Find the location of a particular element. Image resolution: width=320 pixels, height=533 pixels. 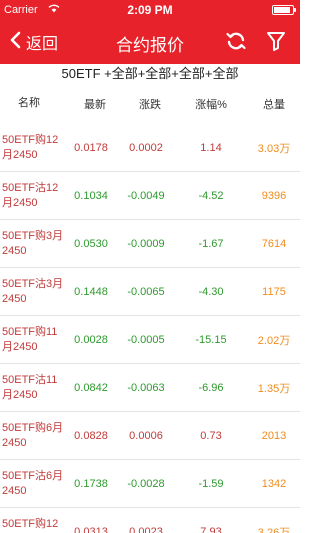

contract-name: 50ETF沽11月2450 is located at coordinates (30, 387).